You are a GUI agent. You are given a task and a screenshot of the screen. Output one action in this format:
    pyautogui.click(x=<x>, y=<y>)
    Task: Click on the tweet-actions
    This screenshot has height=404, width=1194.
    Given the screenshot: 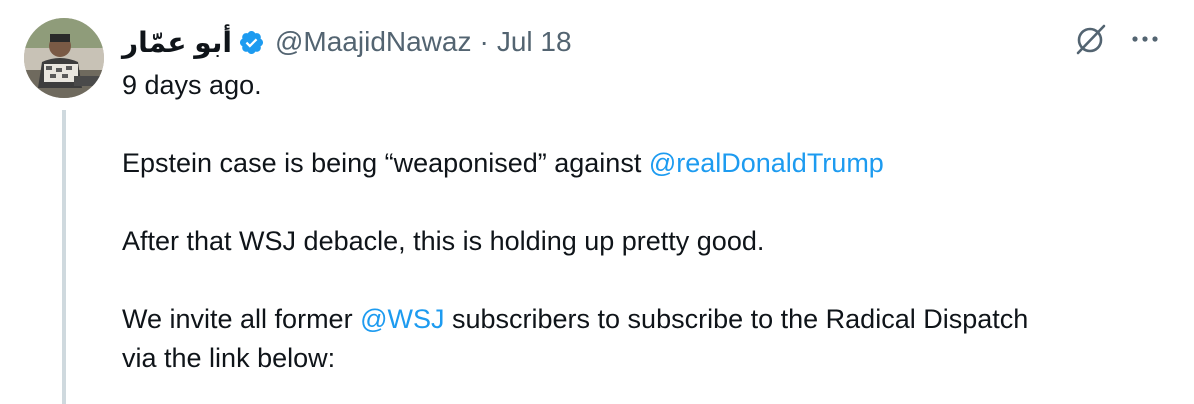 What is the action you would take?
    pyautogui.click(x=1117, y=41)
    